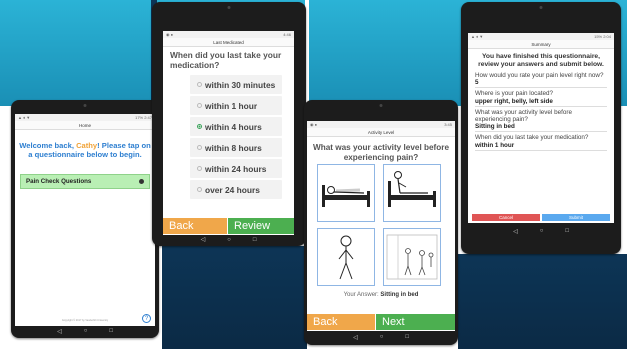 This screenshot has height=349, width=627. I want to click on summary-answer: upper right, belly, left side, so click(541, 102).